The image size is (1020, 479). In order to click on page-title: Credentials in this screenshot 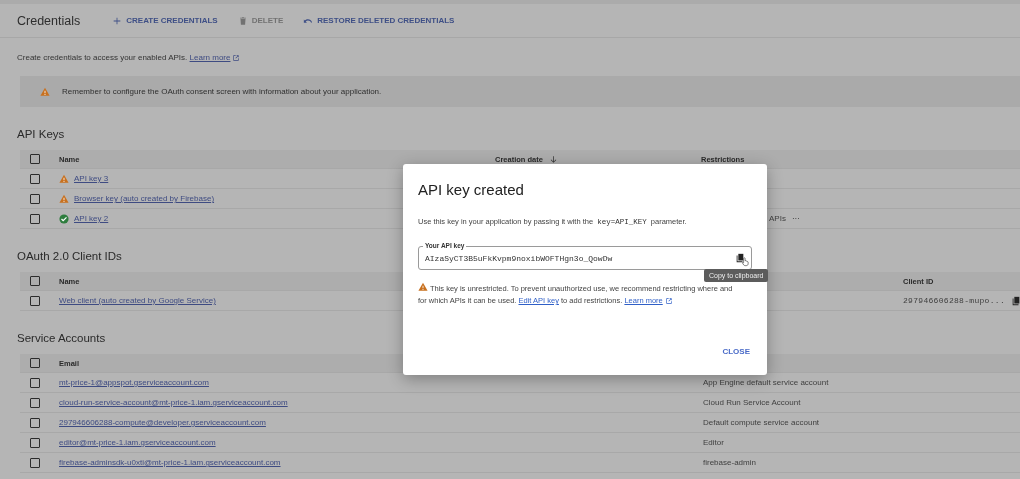, I will do `click(49, 20)`.